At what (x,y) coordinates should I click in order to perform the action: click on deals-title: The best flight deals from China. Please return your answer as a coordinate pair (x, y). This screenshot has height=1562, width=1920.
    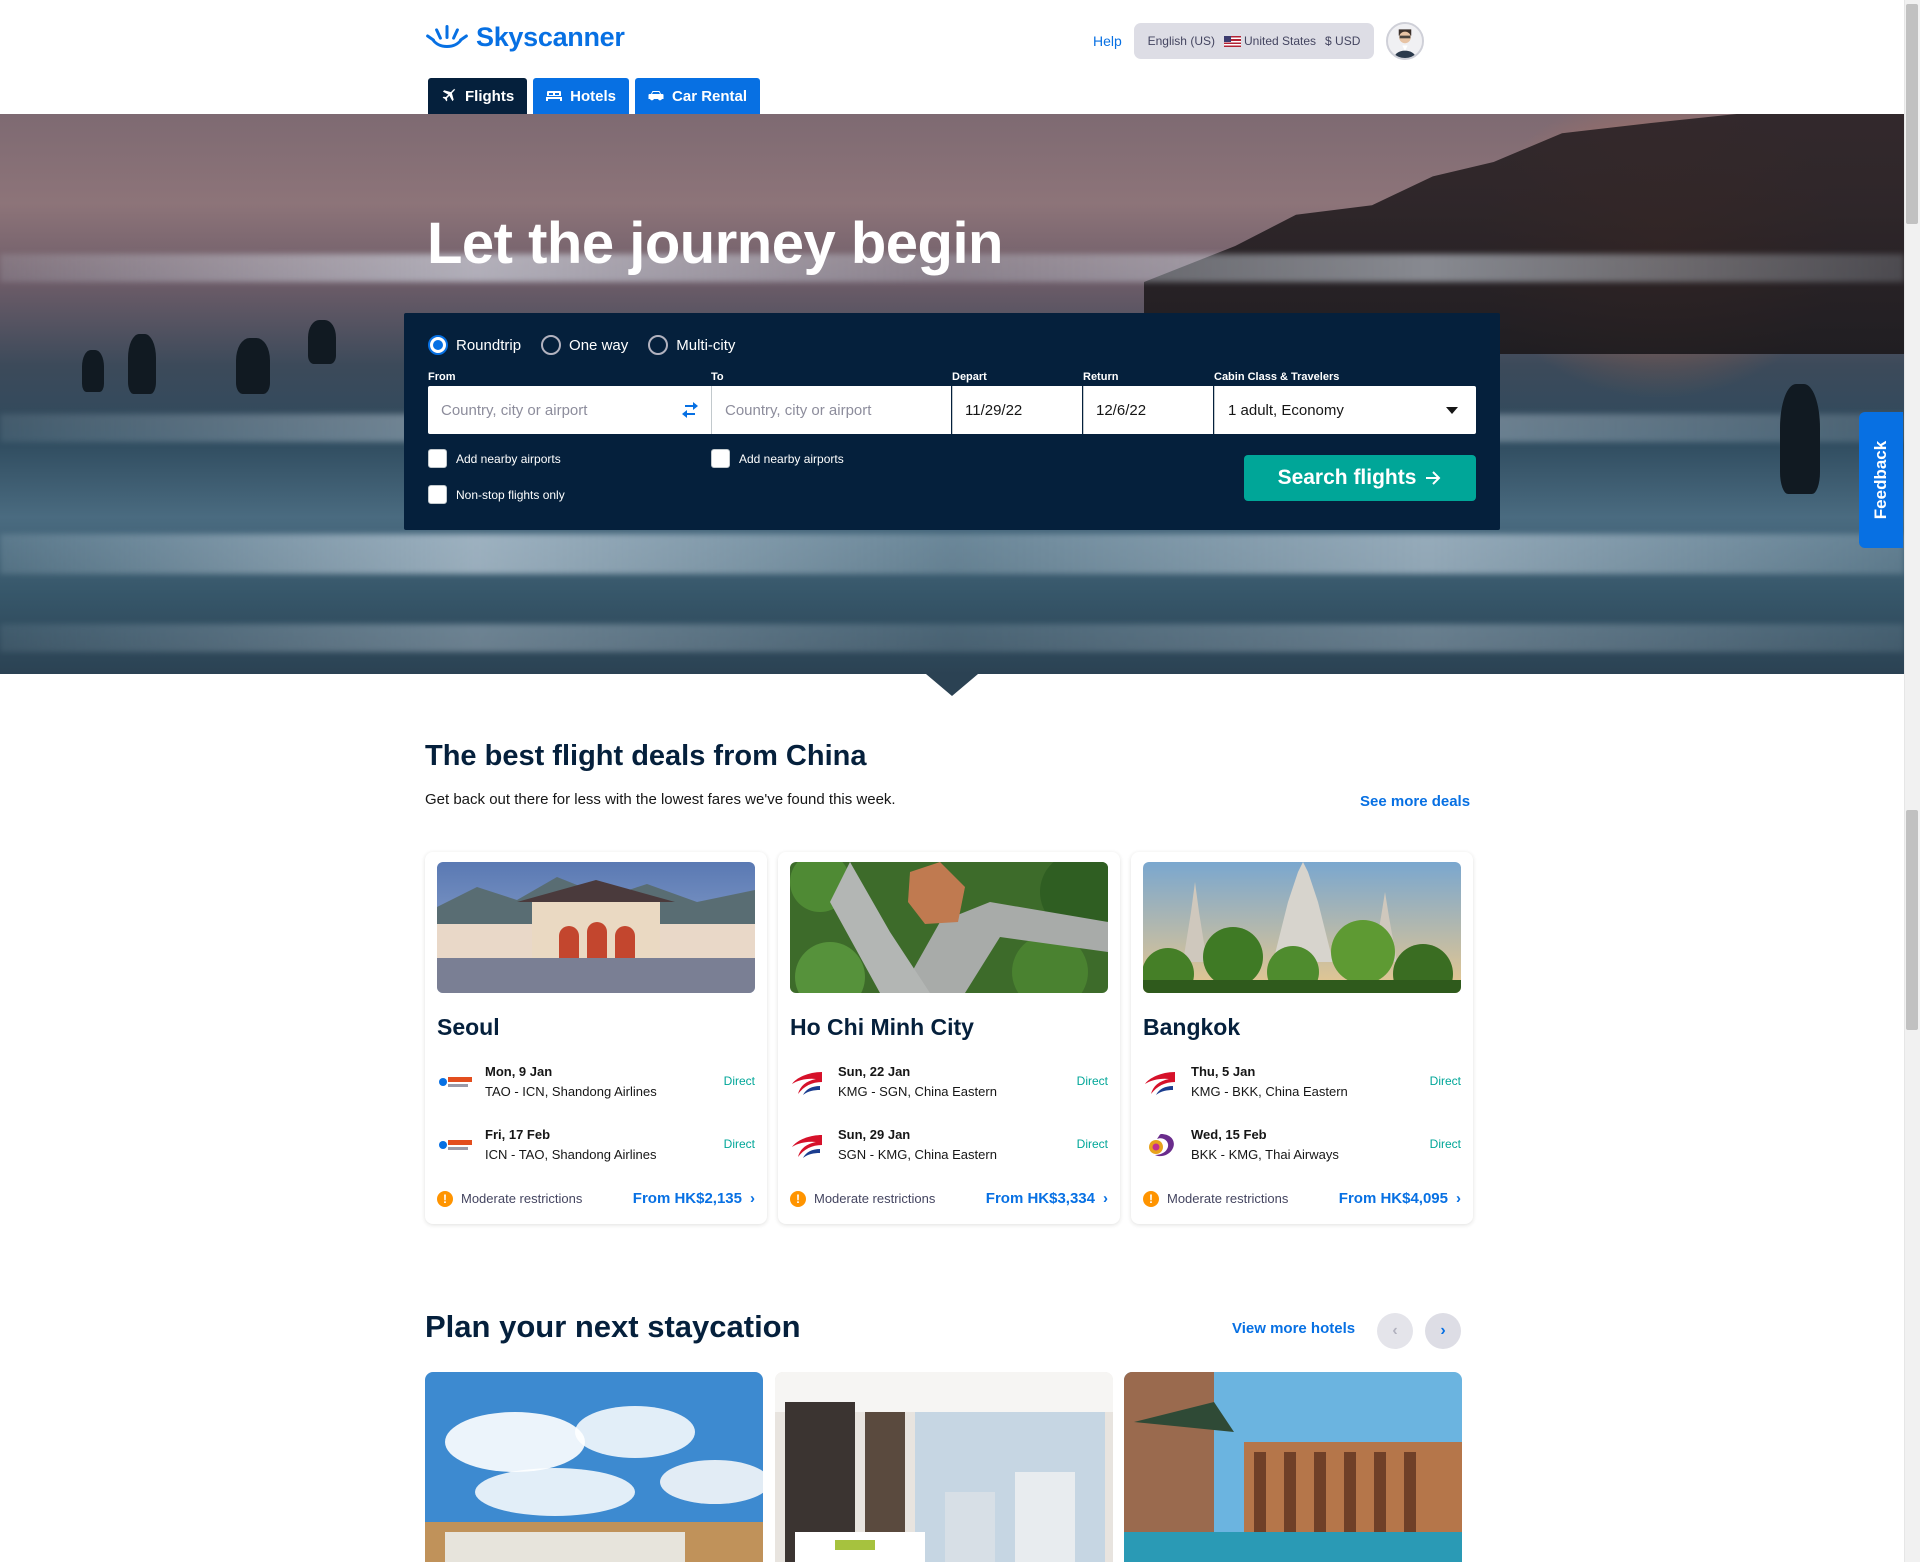
    Looking at the image, I should click on (646, 756).